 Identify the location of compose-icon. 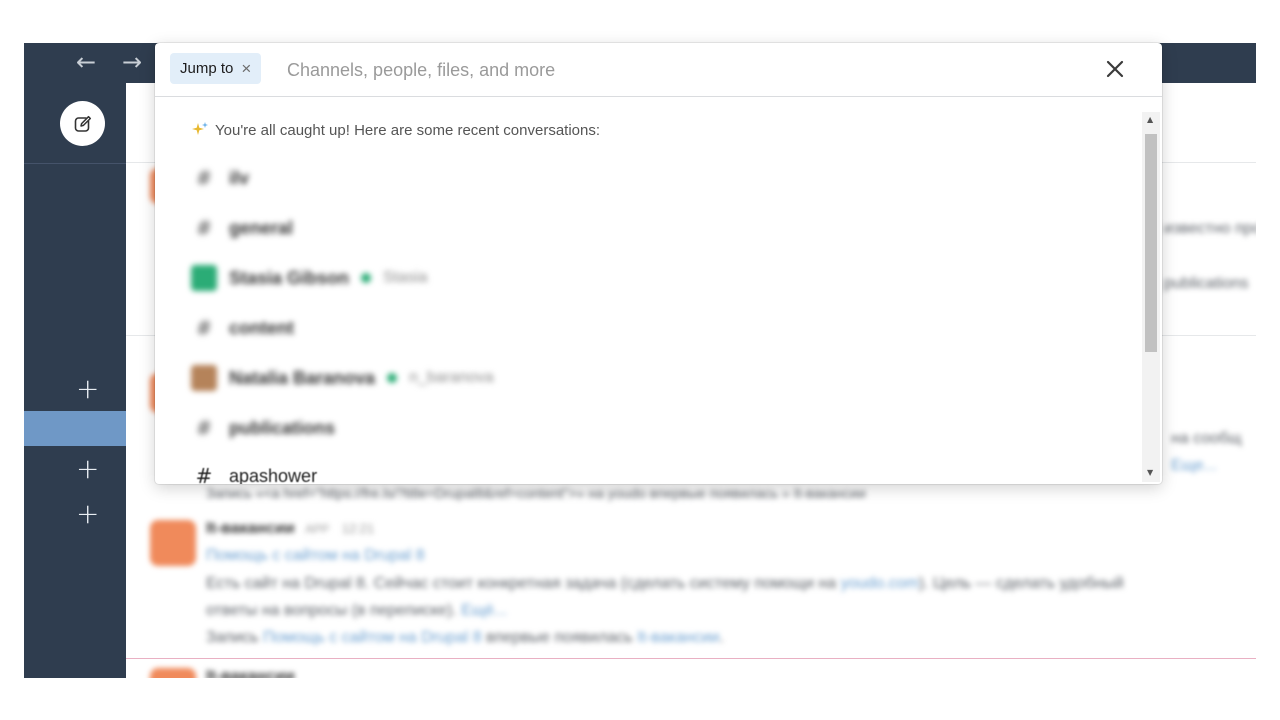
(82, 123).